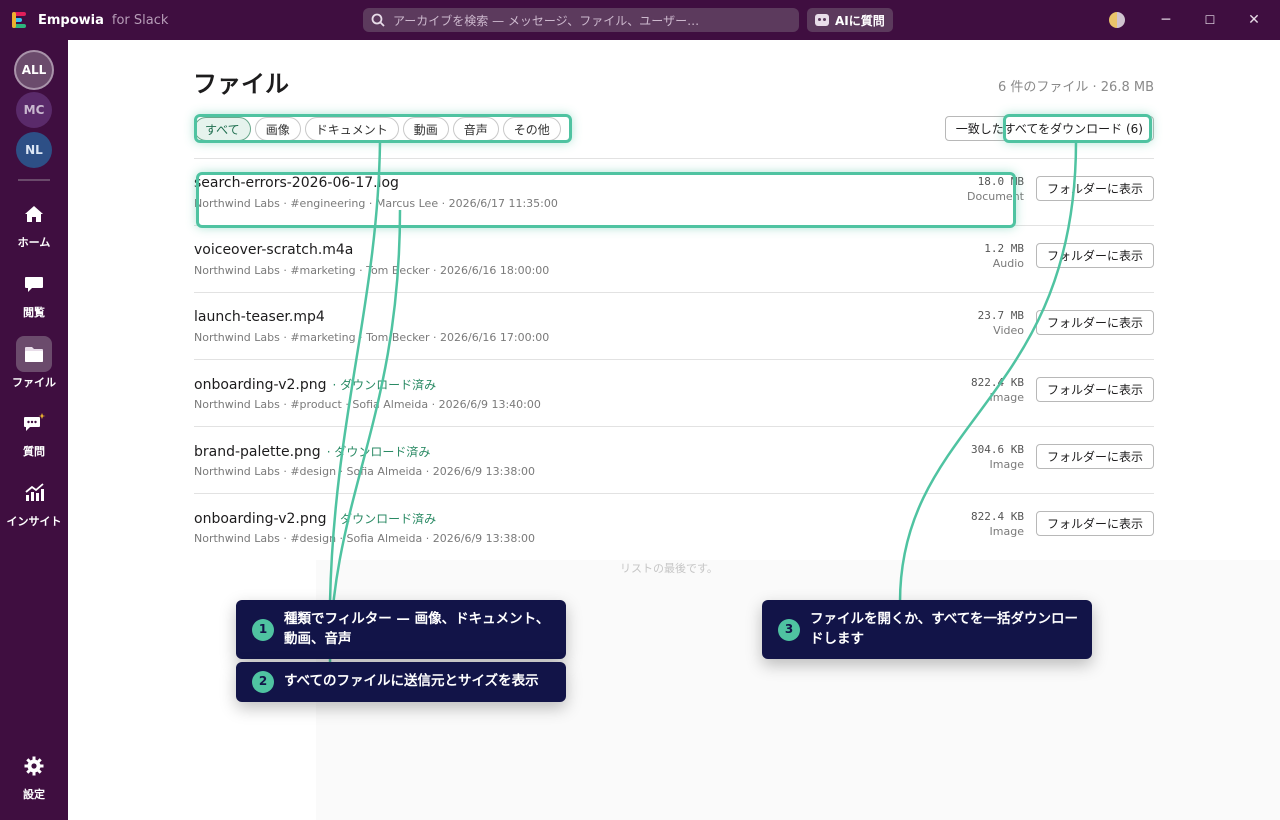 Image resolution: width=1280 pixels, height=820 pixels. What do you see at coordinates (1000, 315) in the screenshot?
I see `file-size: 23.7 MB` at bounding box center [1000, 315].